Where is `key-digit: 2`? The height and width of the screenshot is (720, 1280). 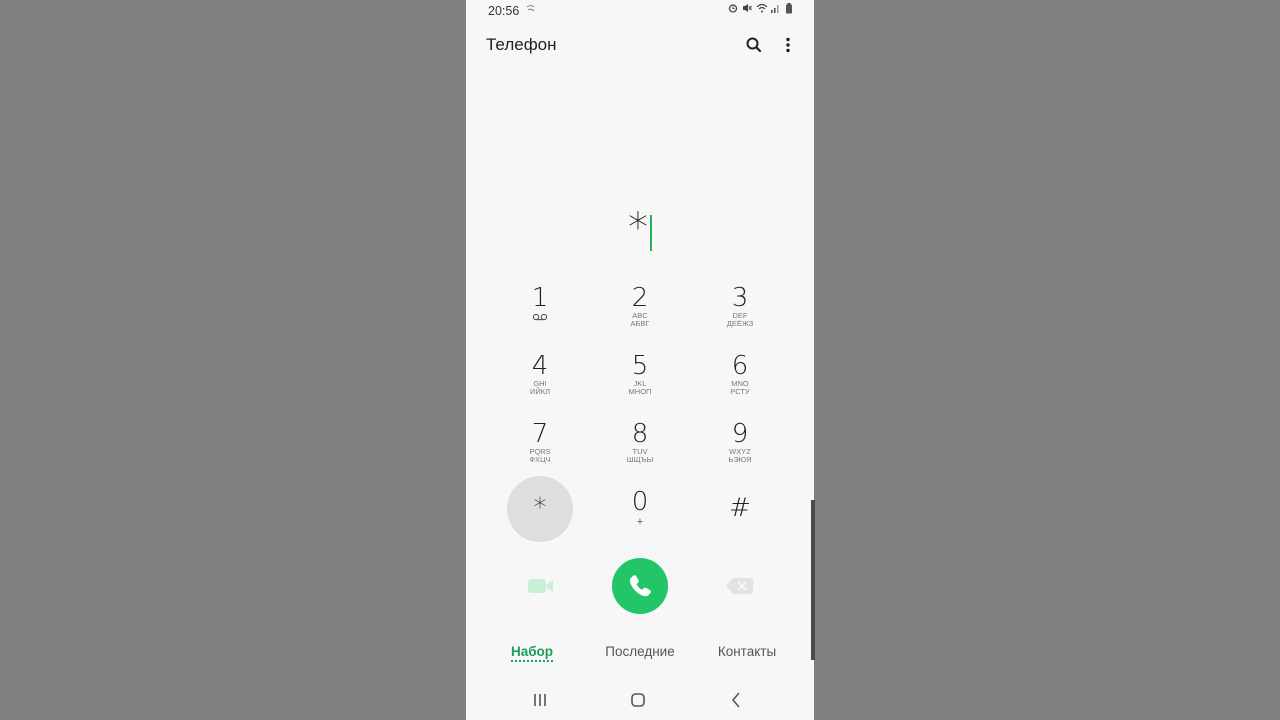
key-digit: 2 is located at coordinates (640, 298).